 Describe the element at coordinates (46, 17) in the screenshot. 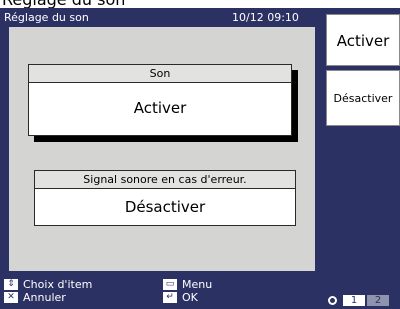

I see `screen-title: Réglage du son` at that location.